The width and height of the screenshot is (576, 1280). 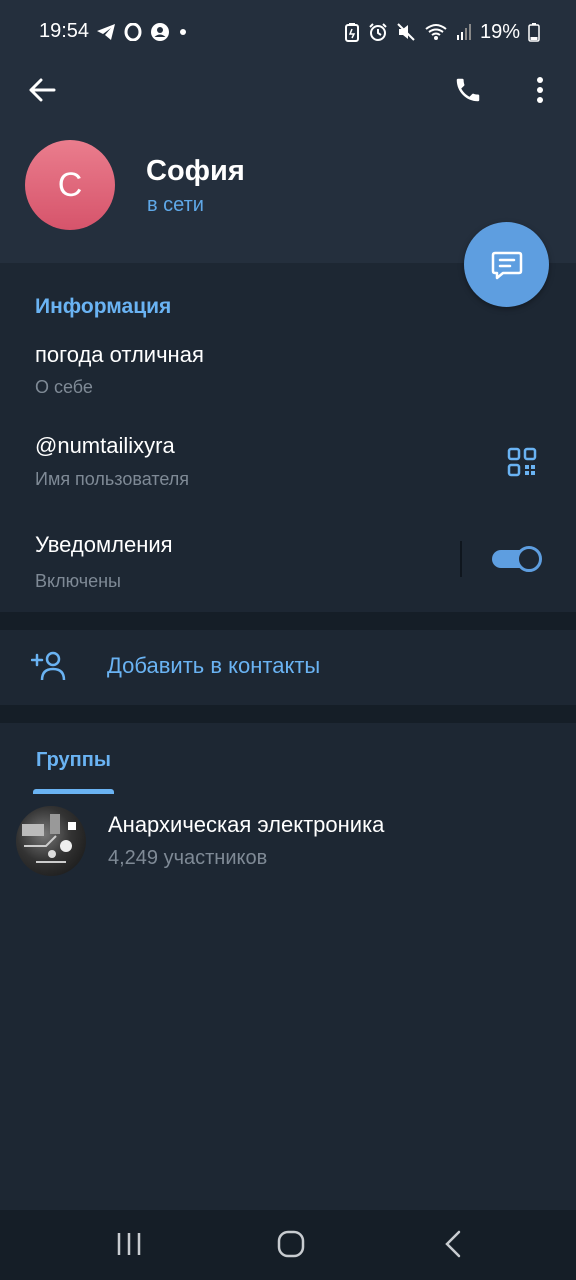 What do you see at coordinates (461, 559) in the screenshot?
I see `notifications-divider` at bounding box center [461, 559].